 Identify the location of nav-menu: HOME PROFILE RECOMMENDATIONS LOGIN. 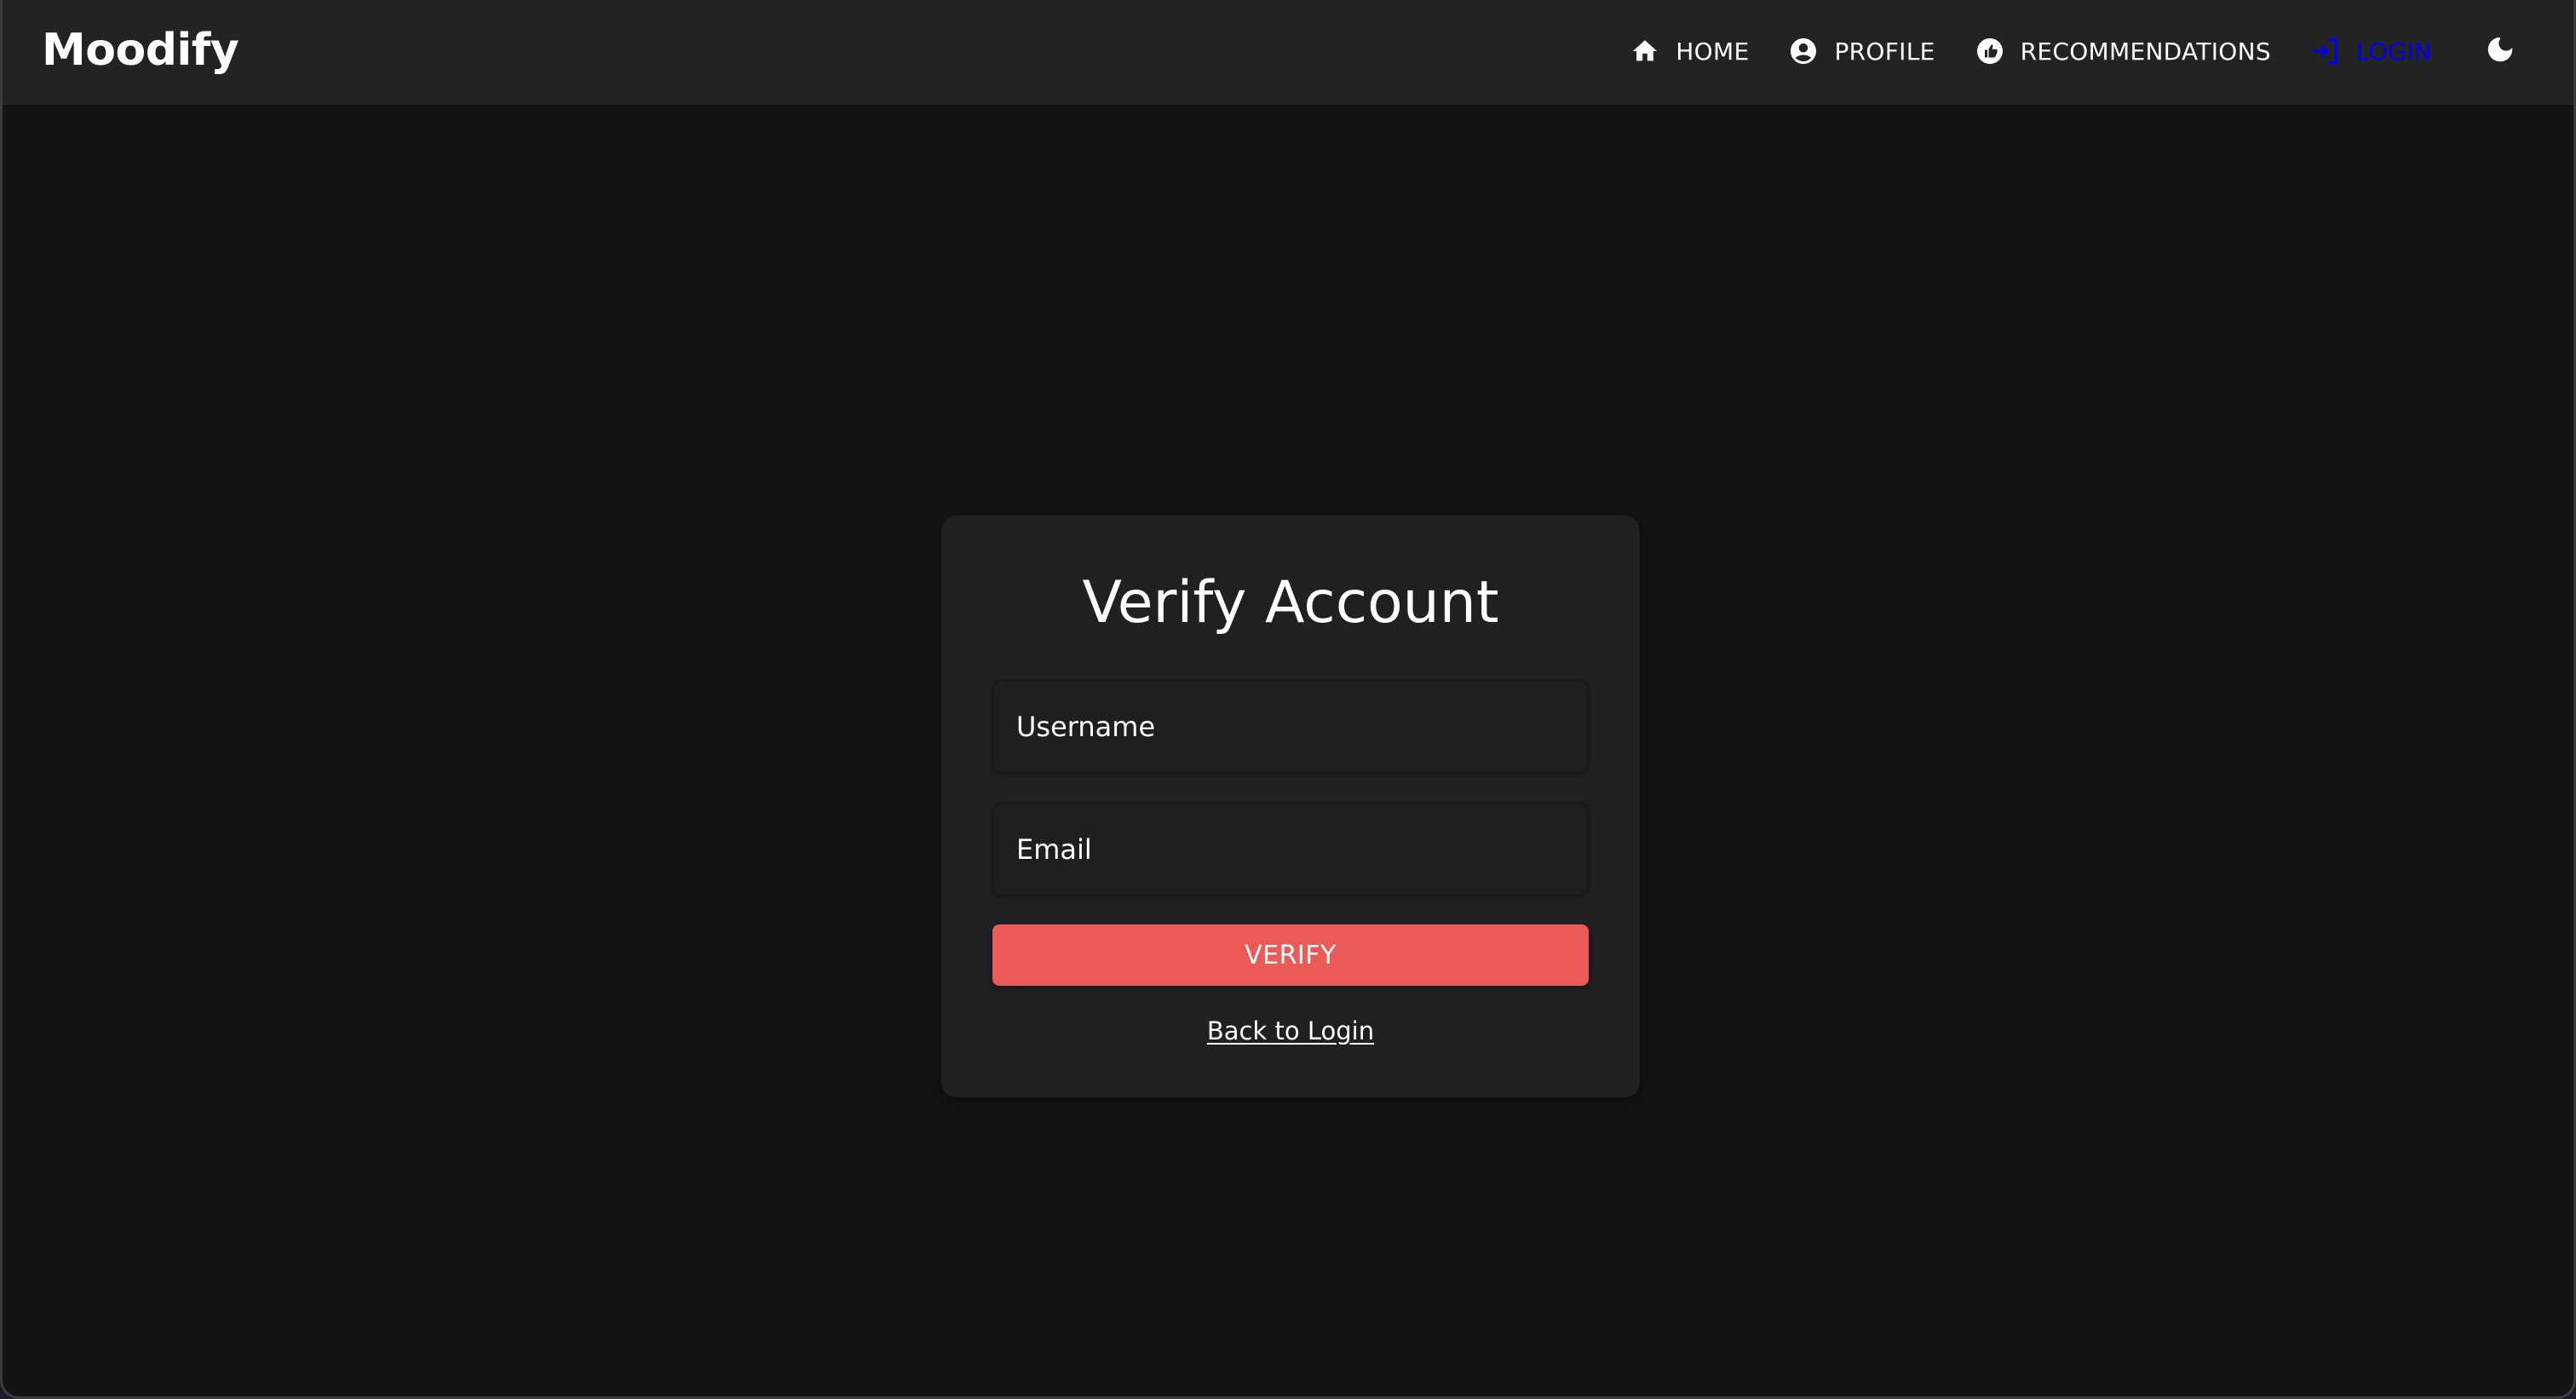
(2102, 51).